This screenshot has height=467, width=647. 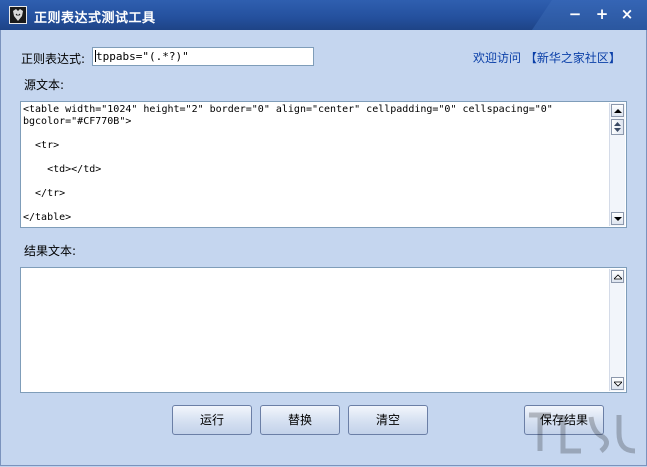 What do you see at coordinates (497, 58) in the screenshot?
I see `visit-prefix: 欢迎访问` at bounding box center [497, 58].